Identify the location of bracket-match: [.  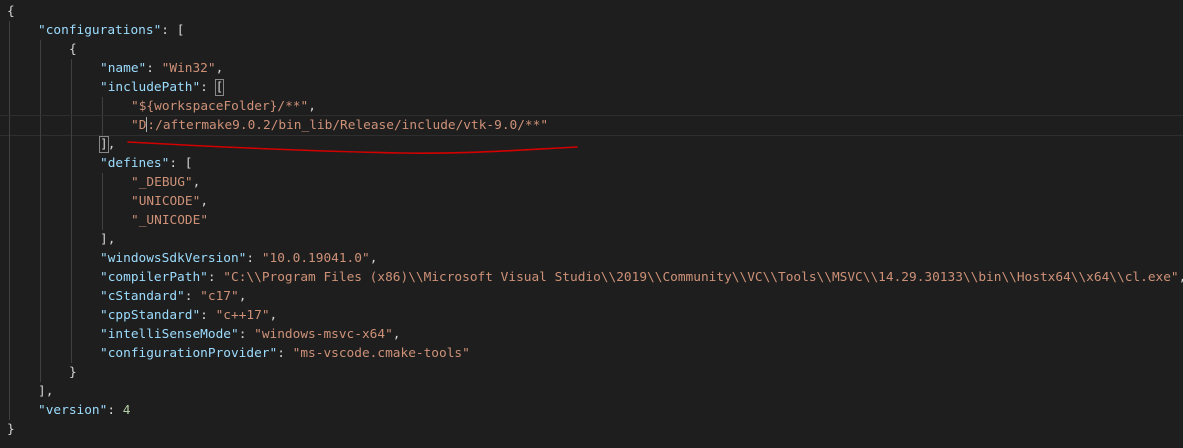
(219, 87).